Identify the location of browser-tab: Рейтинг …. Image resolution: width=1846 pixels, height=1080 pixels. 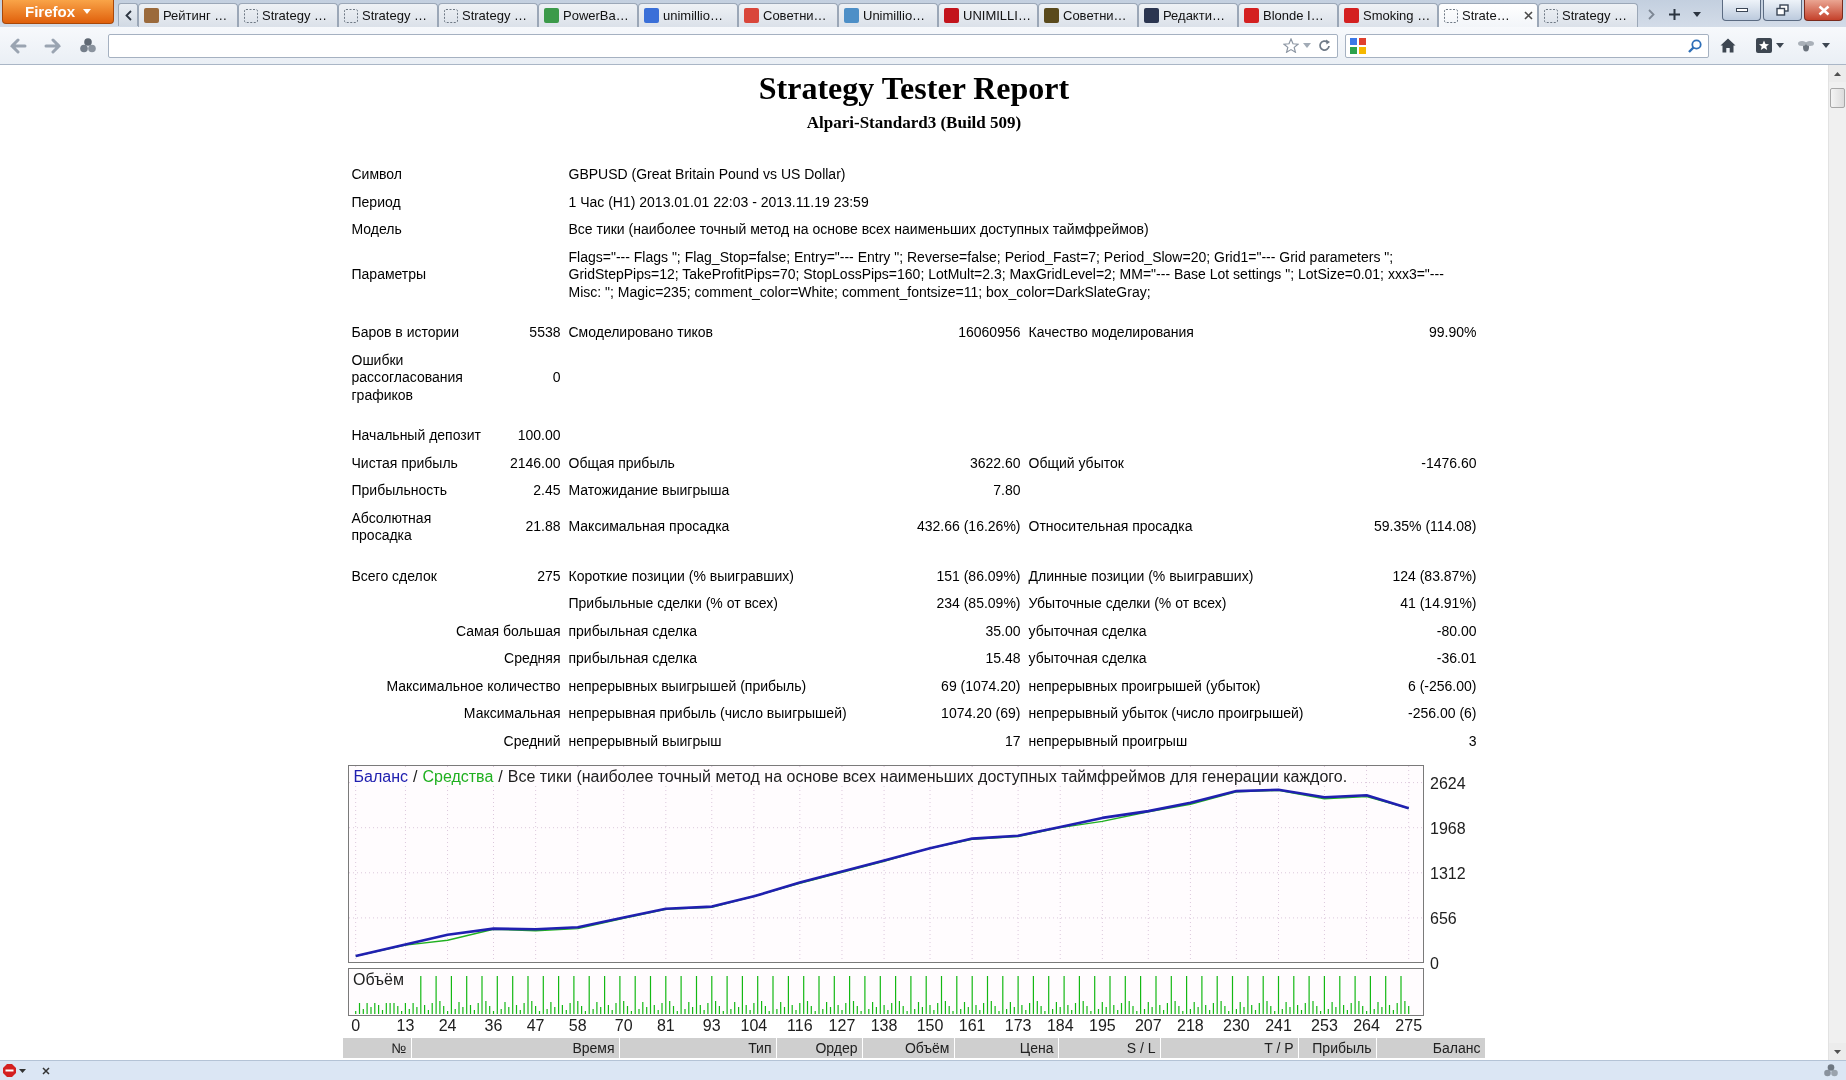
(188, 15).